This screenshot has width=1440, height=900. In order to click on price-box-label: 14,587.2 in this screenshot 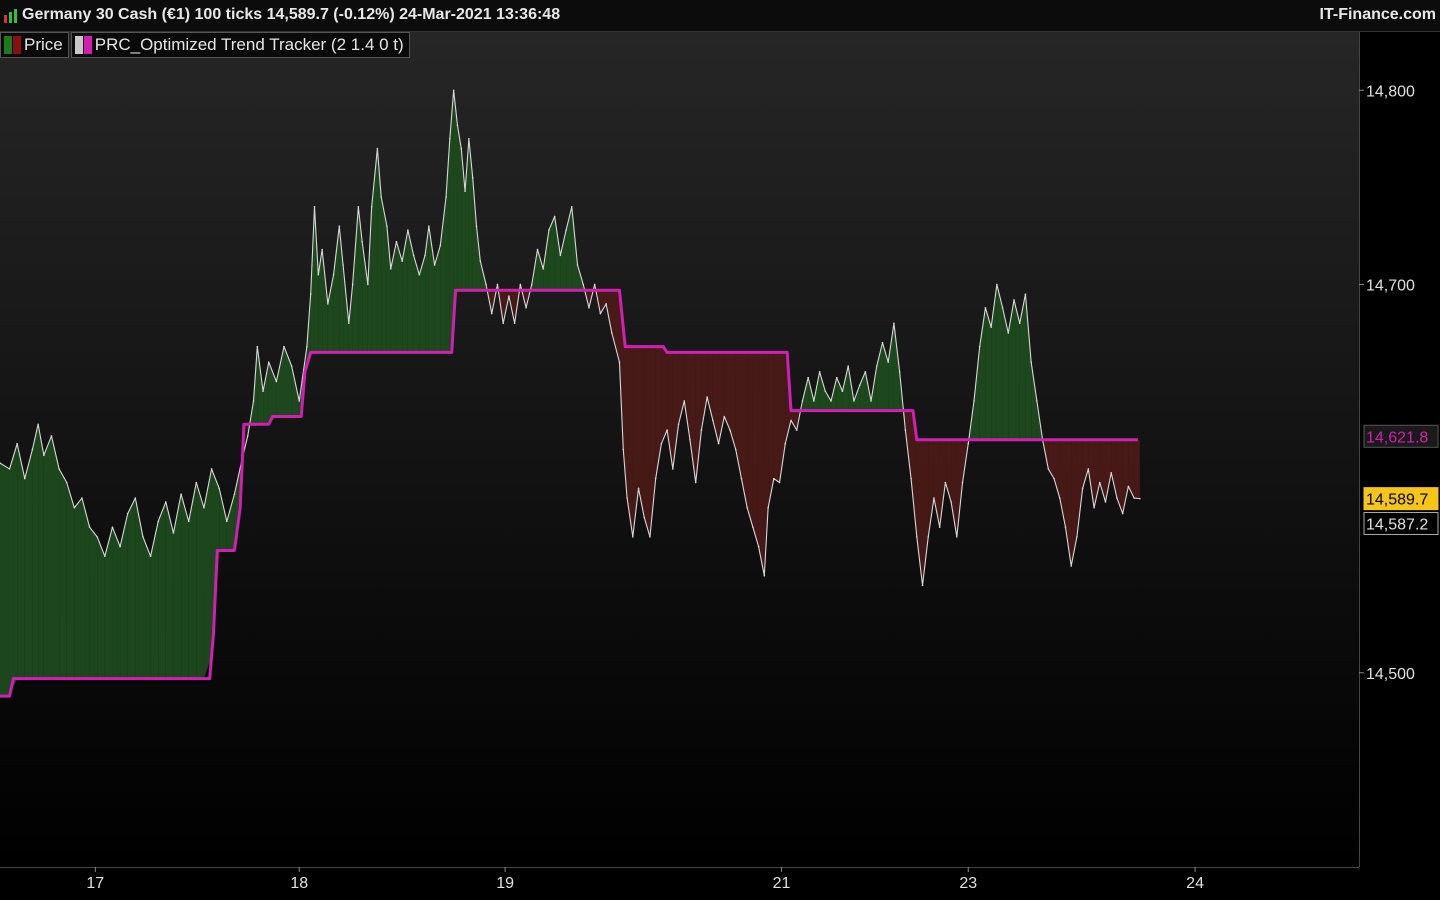, I will do `click(1397, 524)`.